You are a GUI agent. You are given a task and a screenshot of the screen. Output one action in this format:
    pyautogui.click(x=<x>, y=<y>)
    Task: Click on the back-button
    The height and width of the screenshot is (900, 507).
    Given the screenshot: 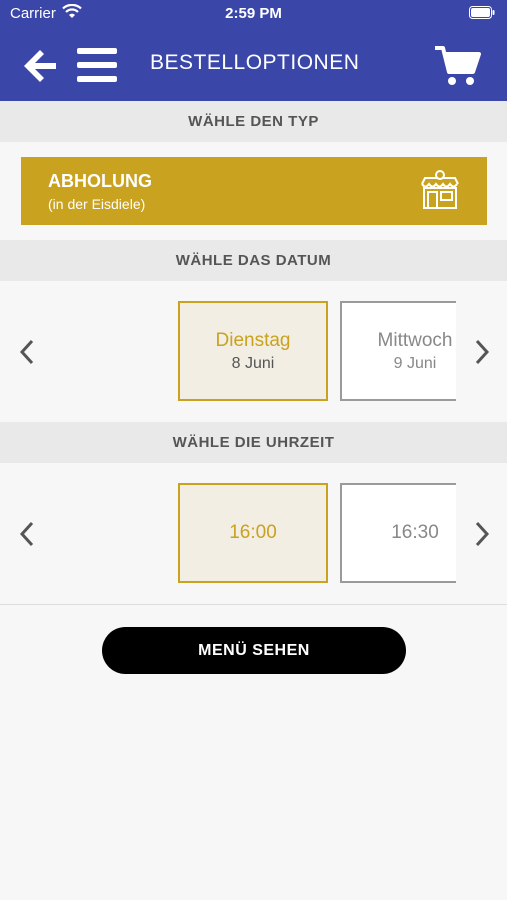 What is the action you would take?
    pyautogui.click(x=40, y=66)
    